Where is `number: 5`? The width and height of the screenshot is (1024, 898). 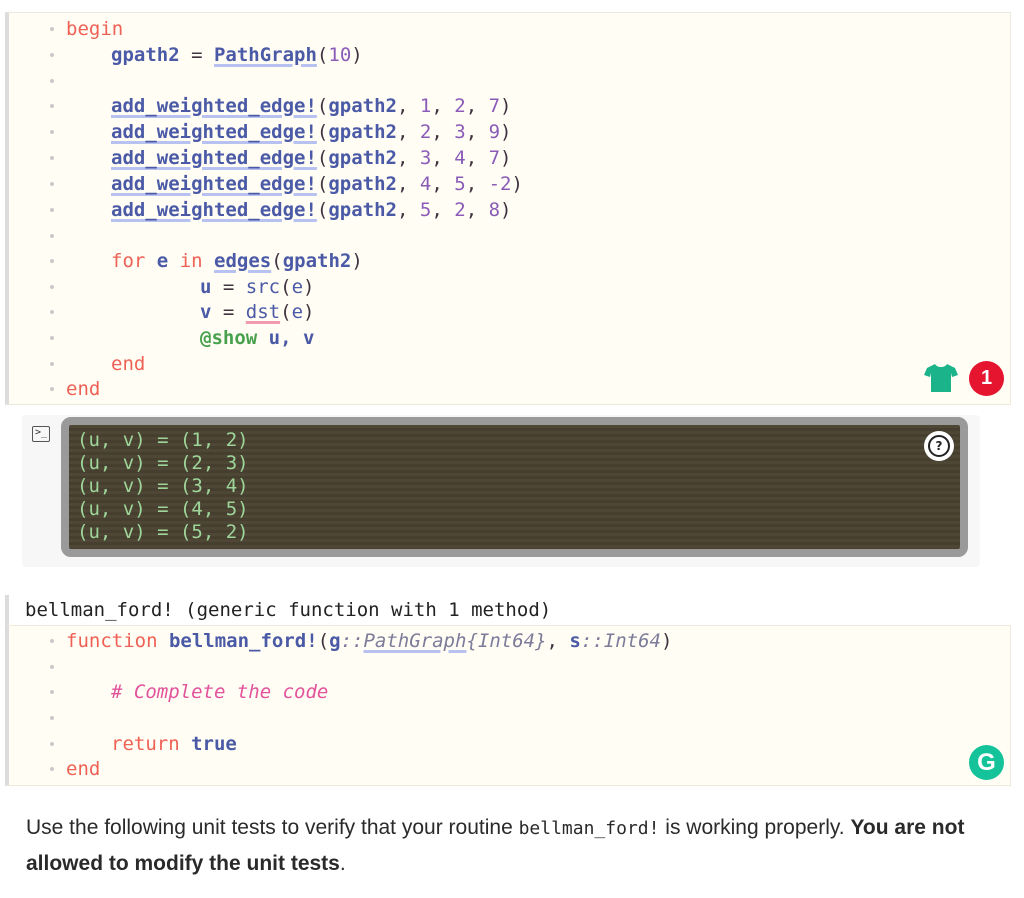 number: 5 is located at coordinates (425, 210).